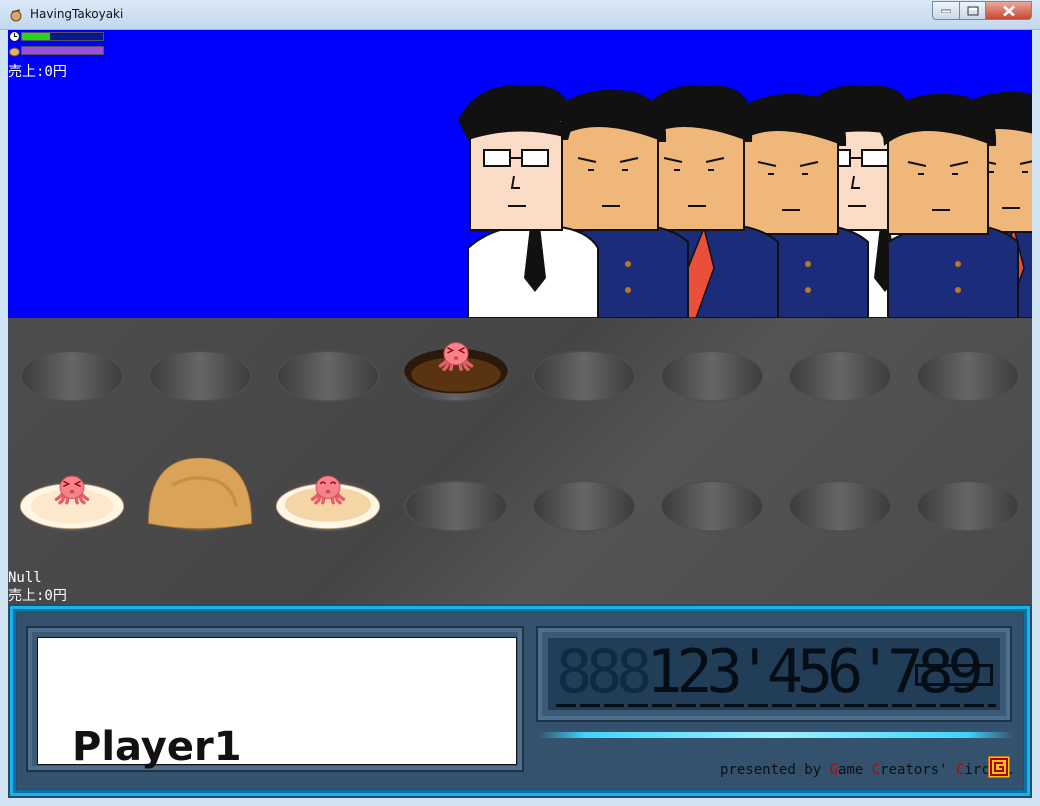 The image size is (1040, 806). Describe the element at coordinates (834, 770) in the screenshot. I see `credit-g: G` at that location.